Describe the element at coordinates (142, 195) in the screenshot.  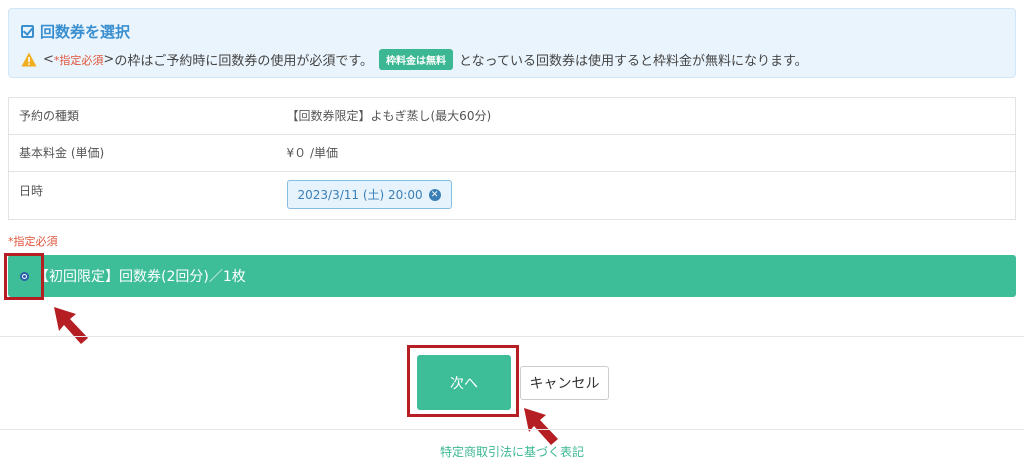
I see `row-label: 日時` at that location.